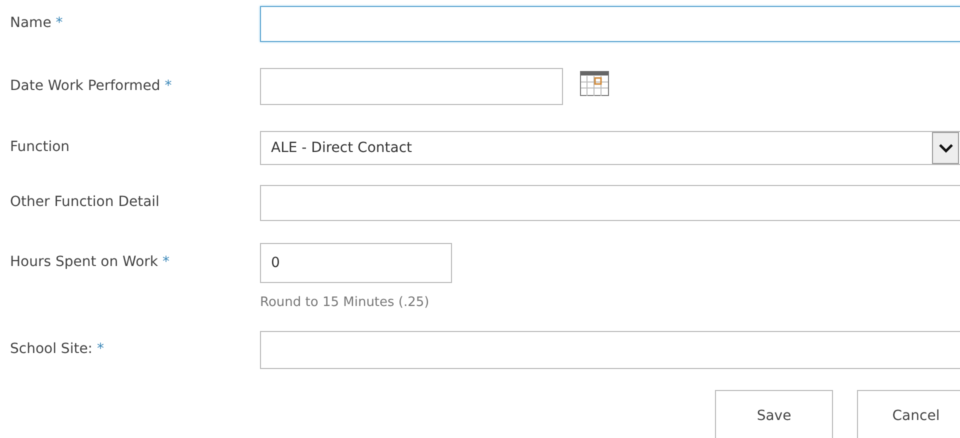 The image size is (960, 438). I want to click on hint-text: Round to 15 Minutes (.25), so click(345, 303).